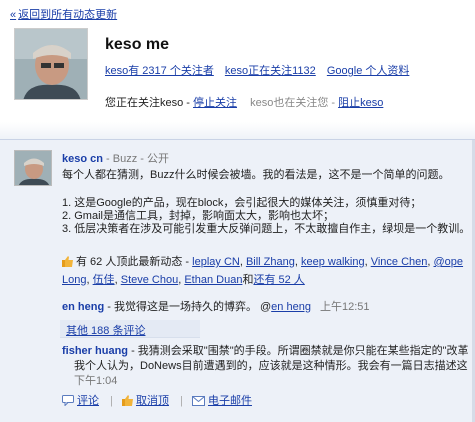 The height and width of the screenshot is (422, 475). What do you see at coordinates (215, 103) in the screenshot?
I see `stop-following-link: 停止关注` at bounding box center [215, 103].